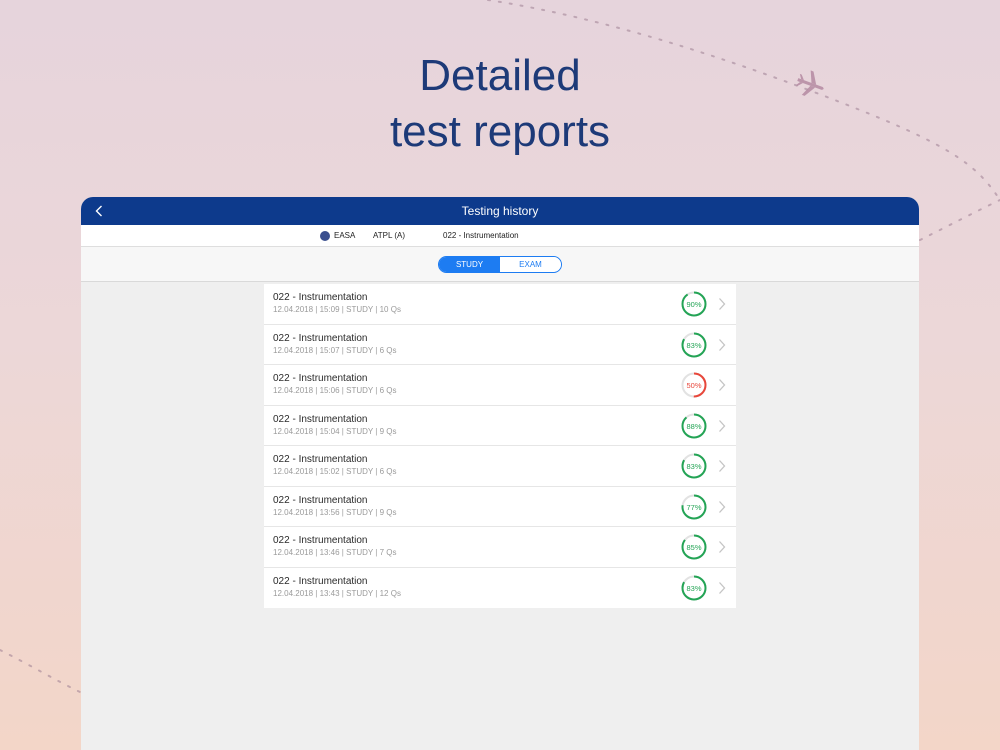  I want to click on report-details: 12.04.2018 | 13:56 | STUDY | 9 Qs, so click(335, 512).